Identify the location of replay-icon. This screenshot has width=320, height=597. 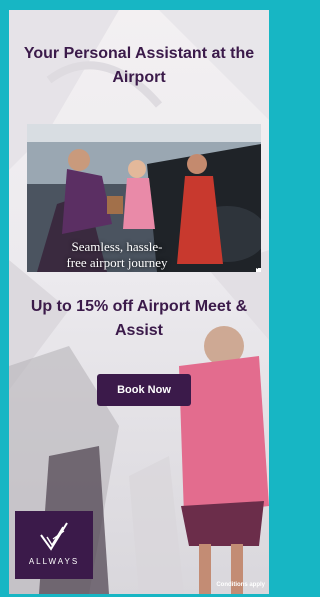
(258, 269).